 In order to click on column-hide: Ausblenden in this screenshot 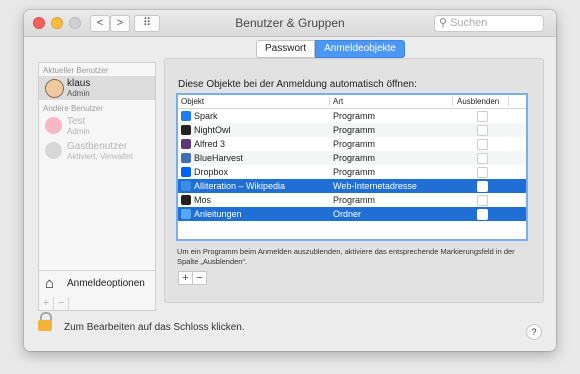, I will do `click(478, 101)`.